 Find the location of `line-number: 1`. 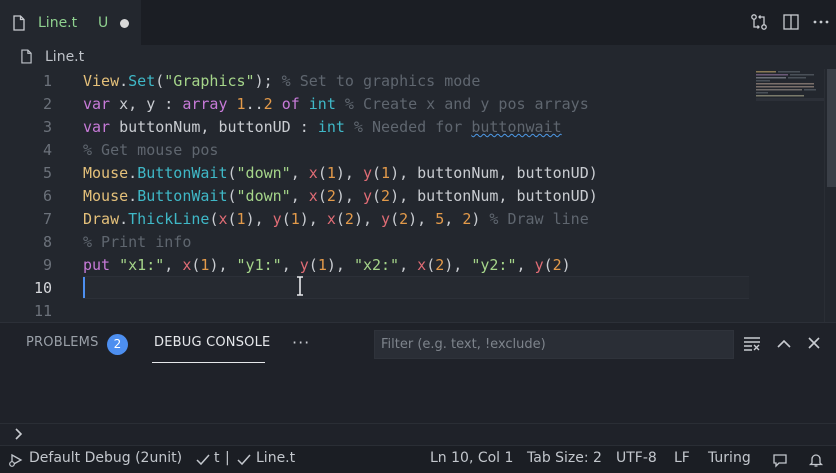

line-number: 1 is located at coordinates (47, 81).